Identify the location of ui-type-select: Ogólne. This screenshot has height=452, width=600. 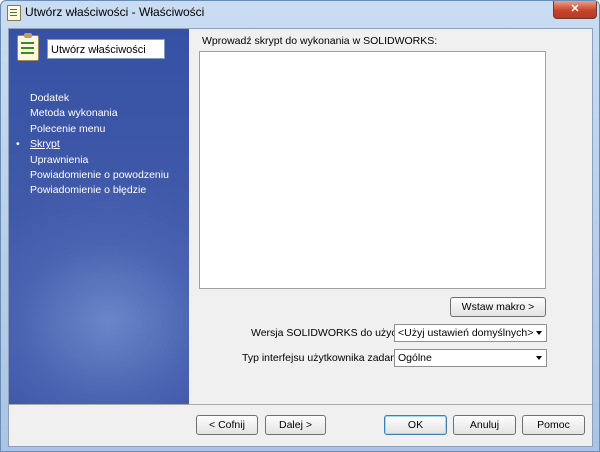
(470, 358).